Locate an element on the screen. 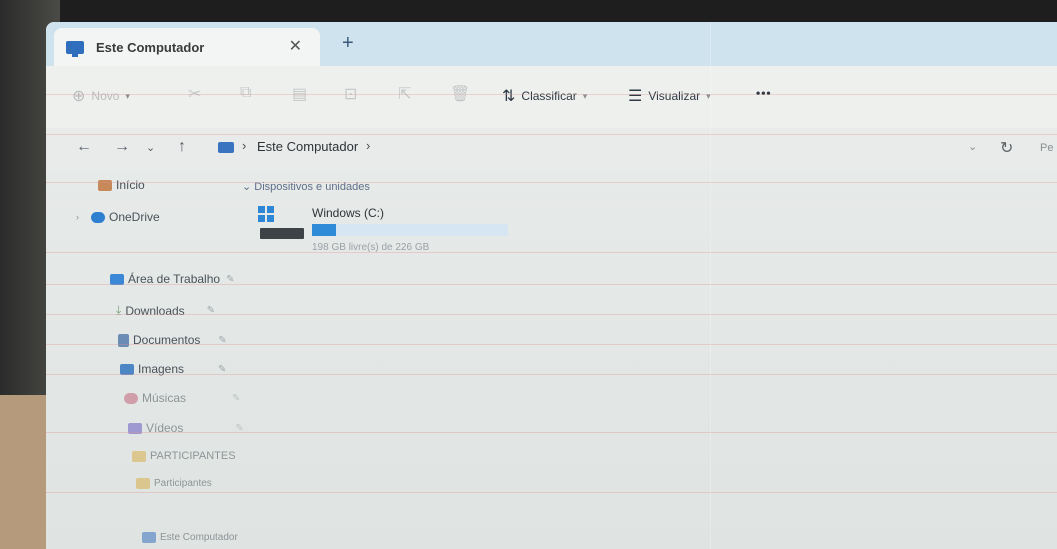 This screenshot has height=549, width=1057. music-icon is located at coordinates (131, 398).